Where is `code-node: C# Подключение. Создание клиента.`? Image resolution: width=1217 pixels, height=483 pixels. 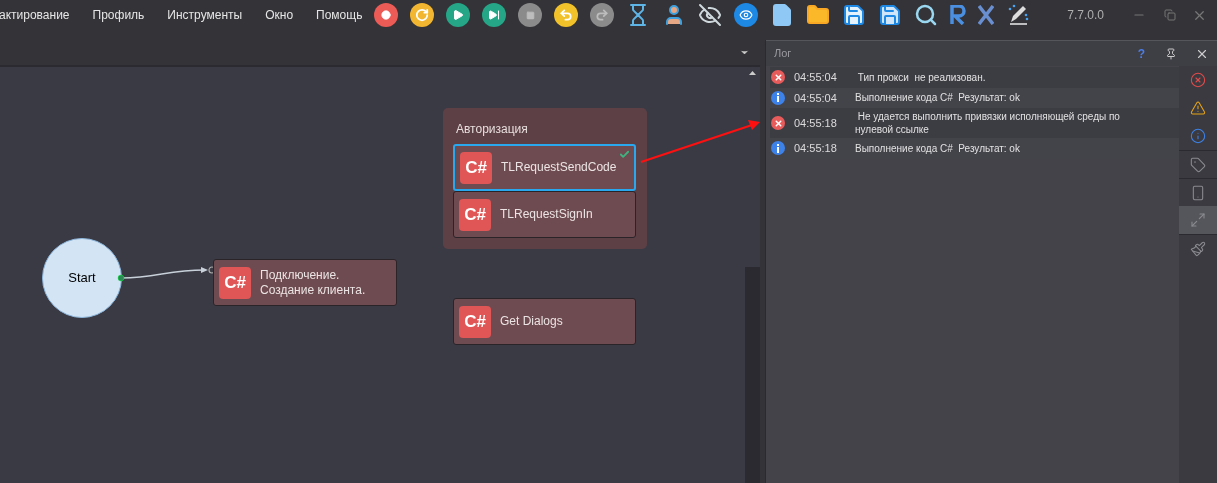
code-node: C# Подключение. Создание клиента. is located at coordinates (305, 282).